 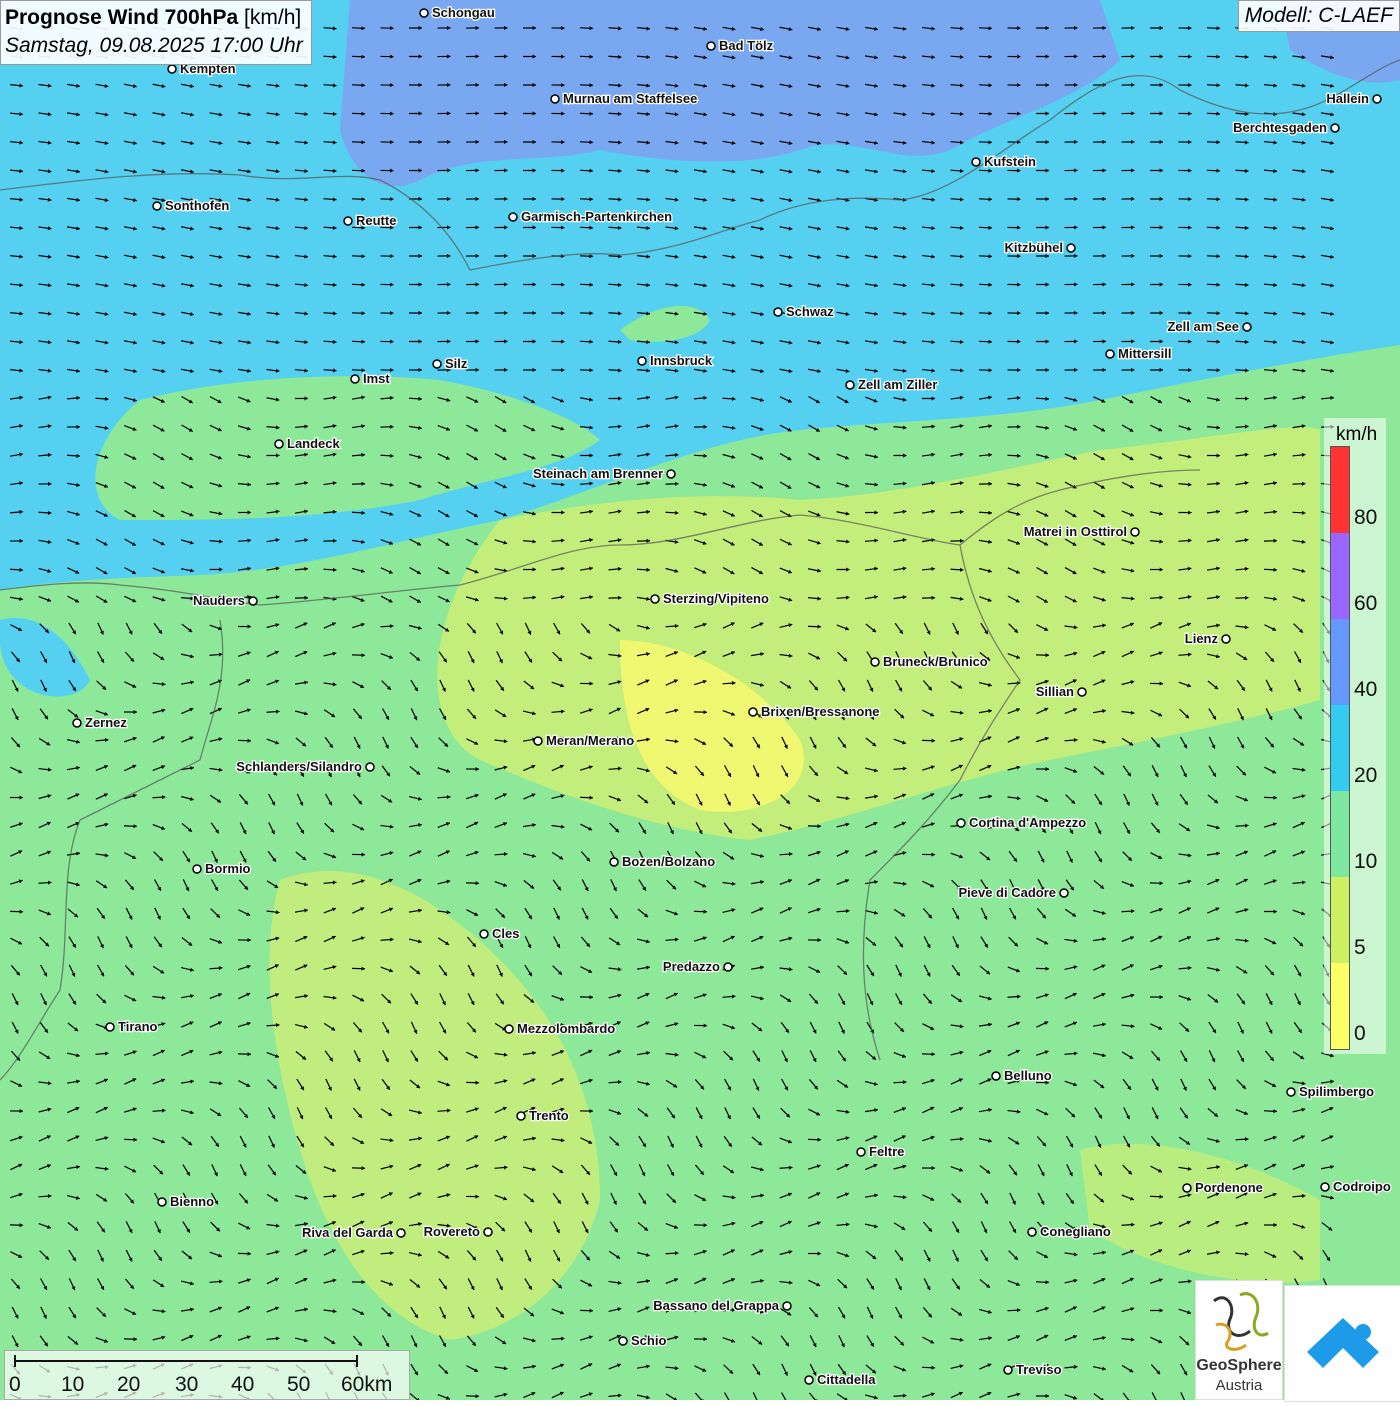 What do you see at coordinates (596, 216) in the screenshot?
I see `city-label: Garmisch-Partenkirchen` at bounding box center [596, 216].